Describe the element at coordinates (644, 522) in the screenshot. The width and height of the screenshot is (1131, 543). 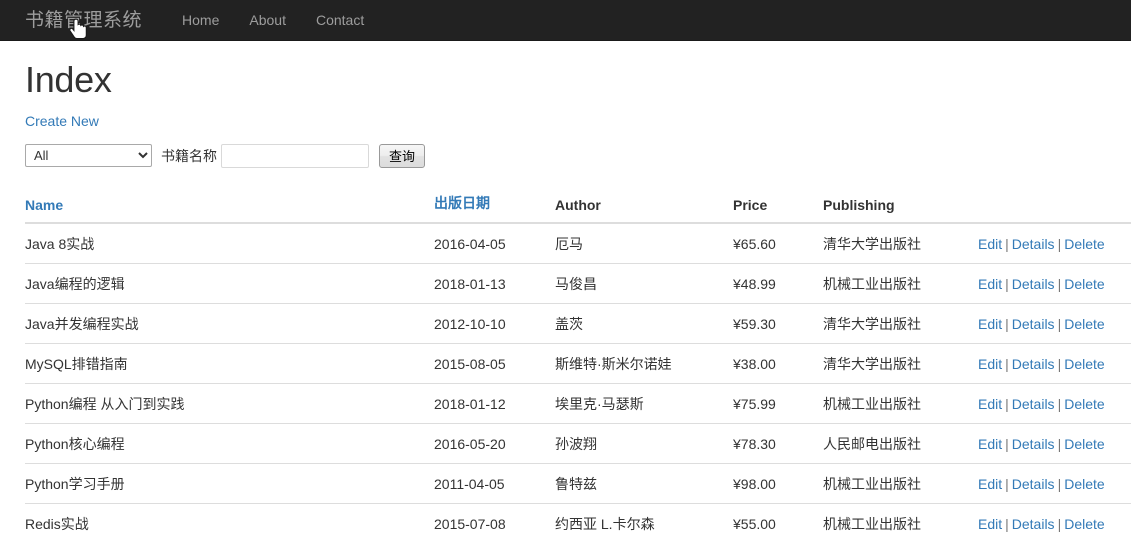
I see `cell-author: 约西亚 L.卡尔森` at that location.